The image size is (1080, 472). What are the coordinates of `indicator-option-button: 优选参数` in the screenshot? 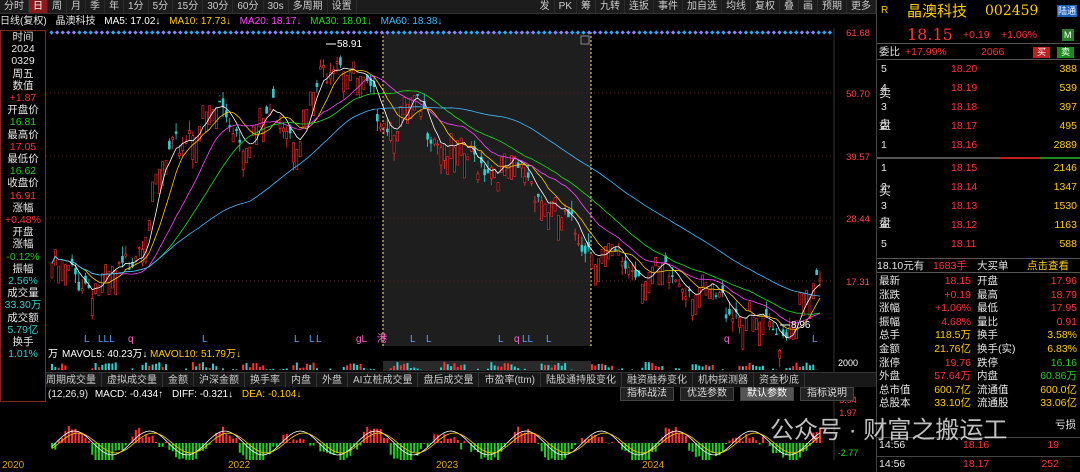 It's located at (707, 394).